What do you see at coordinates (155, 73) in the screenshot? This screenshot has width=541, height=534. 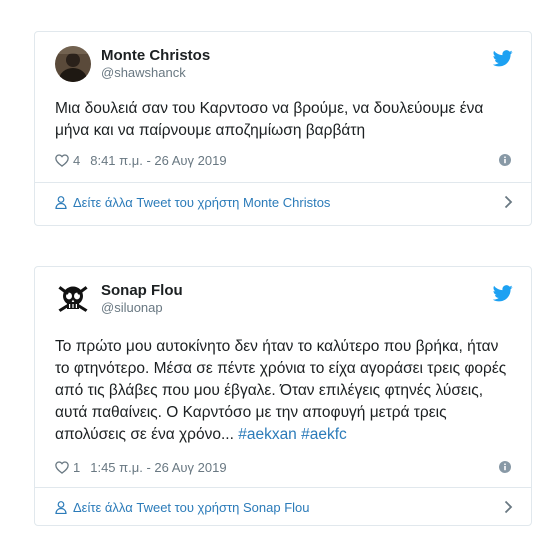 I see `author-handle: @shawshanck` at bounding box center [155, 73].